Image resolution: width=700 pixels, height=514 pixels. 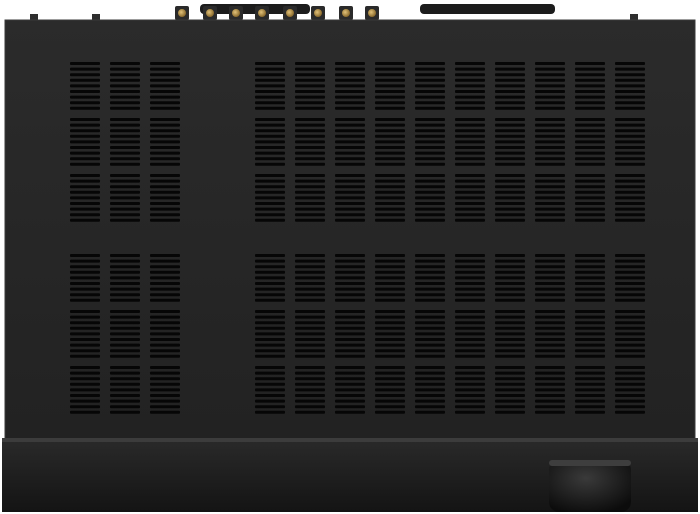 What do you see at coordinates (210, 13) in the screenshot?
I see `speaker-terminal-icon` at bounding box center [210, 13].